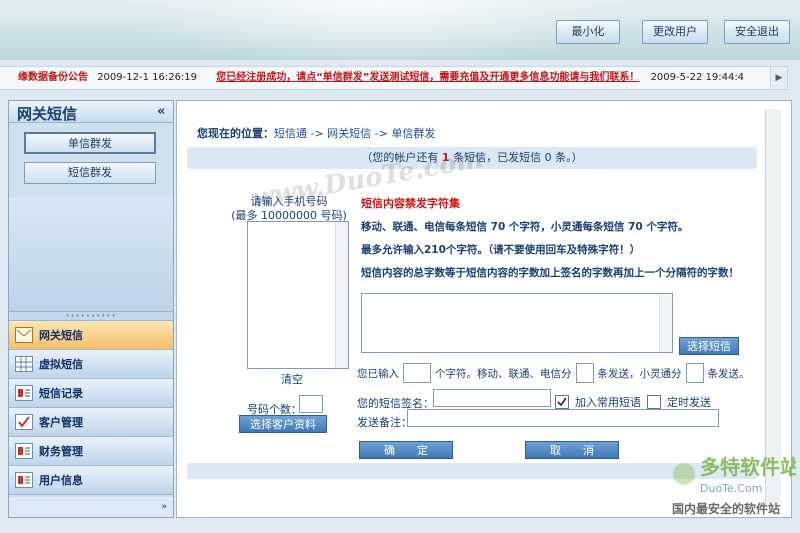 The width and height of the screenshot is (800, 533). Describe the element at coordinates (91, 393) in the screenshot. I see `sidebar-item-sms-records: 短信记录` at that location.